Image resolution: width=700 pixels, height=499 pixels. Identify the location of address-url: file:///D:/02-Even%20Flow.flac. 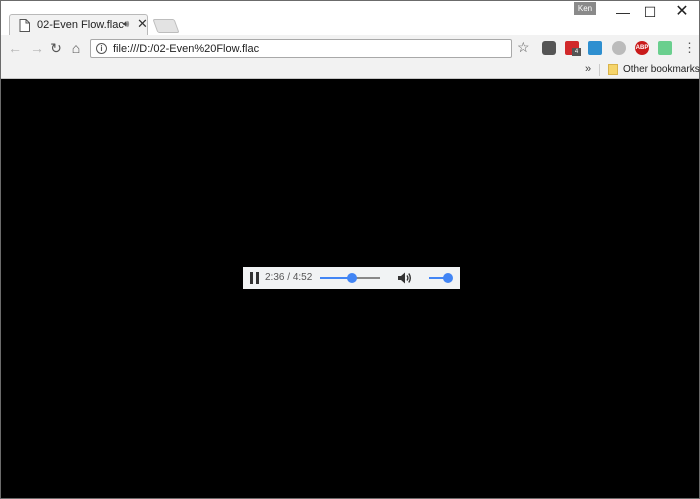
(186, 49).